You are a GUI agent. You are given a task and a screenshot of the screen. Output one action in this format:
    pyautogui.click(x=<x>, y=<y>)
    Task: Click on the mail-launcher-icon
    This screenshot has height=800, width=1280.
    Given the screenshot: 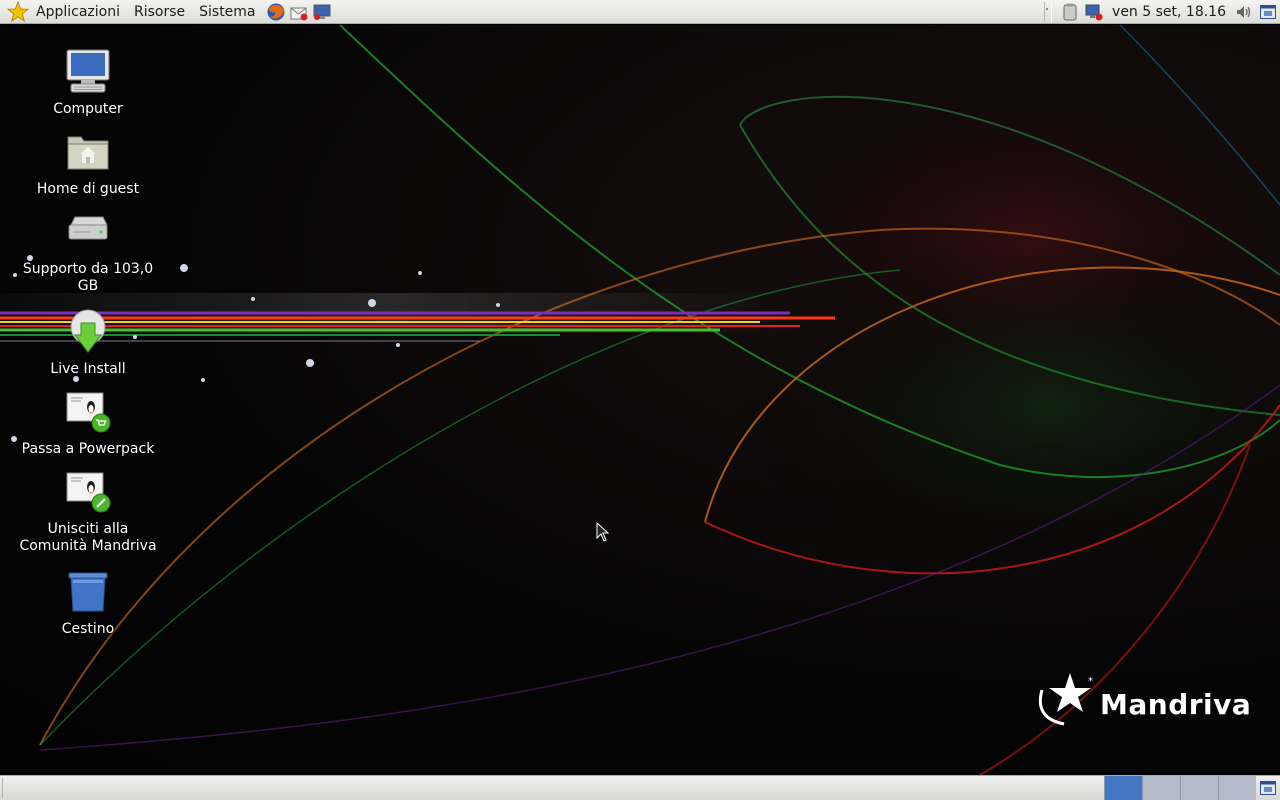 What is the action you would take?
    pyautogui.click(x=299, y=12)
    